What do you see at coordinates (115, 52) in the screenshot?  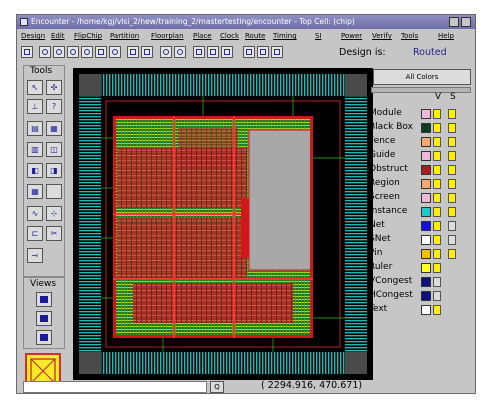 I see `refresh-icon` at bounding box center [115, 52].